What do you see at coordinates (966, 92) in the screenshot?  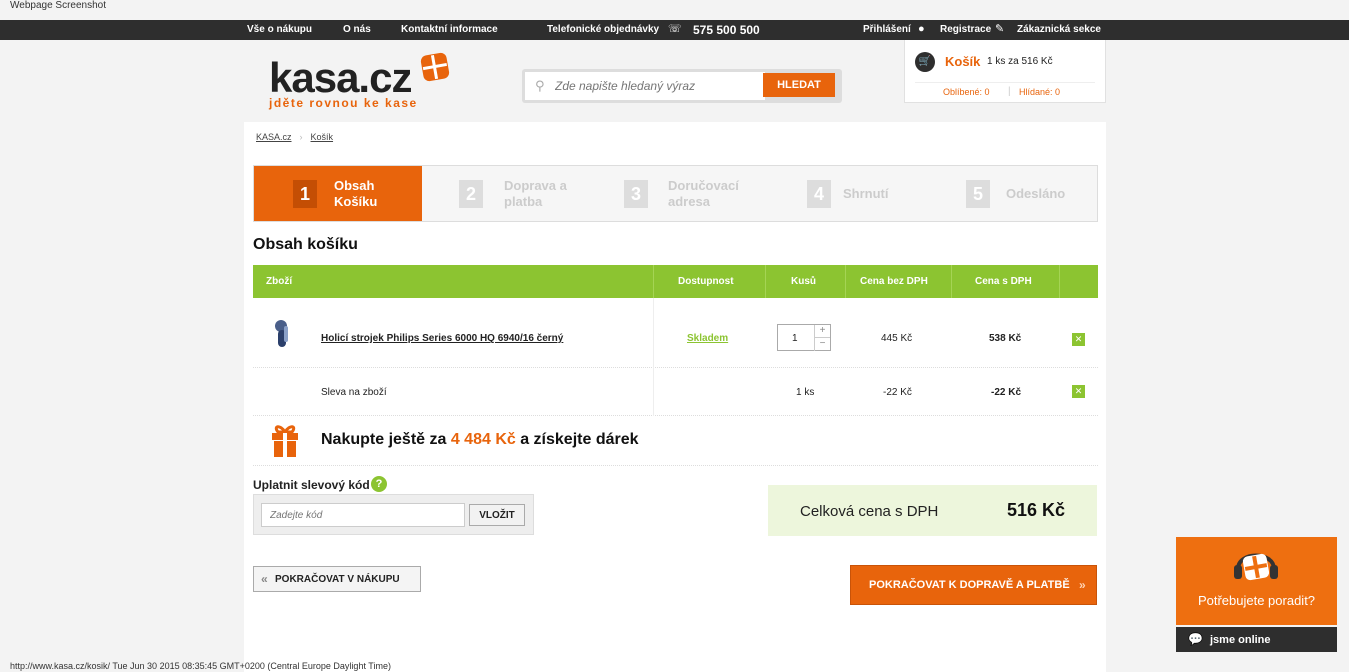 I see `favorites-link: Oblíbené: 0` at bounding box center [966, 92].